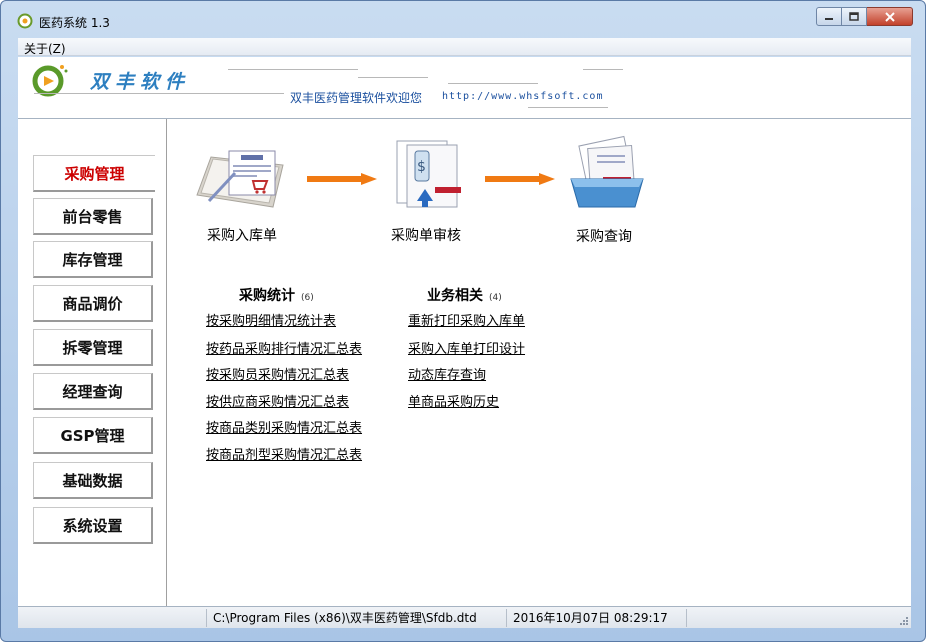 The image size is (926, 642). Describe the element at coordinates (455, 296) in the screenshot. I see `section-title-text: 业务相关` at that location.